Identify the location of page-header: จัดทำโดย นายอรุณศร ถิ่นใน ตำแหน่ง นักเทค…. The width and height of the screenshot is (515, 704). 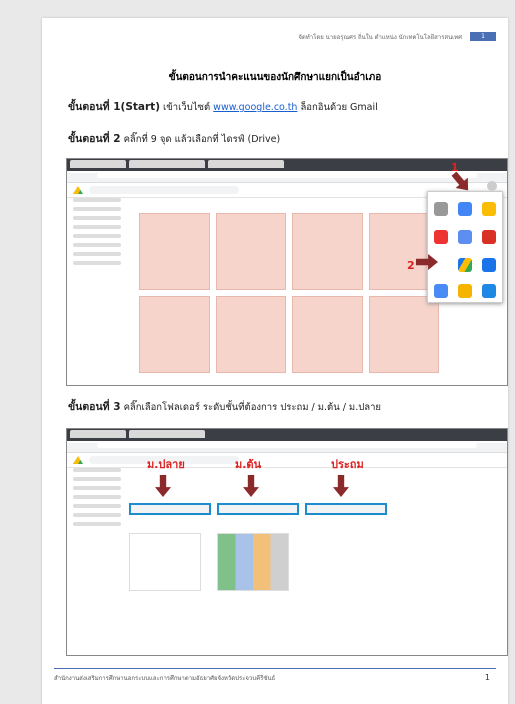
(380, 37).